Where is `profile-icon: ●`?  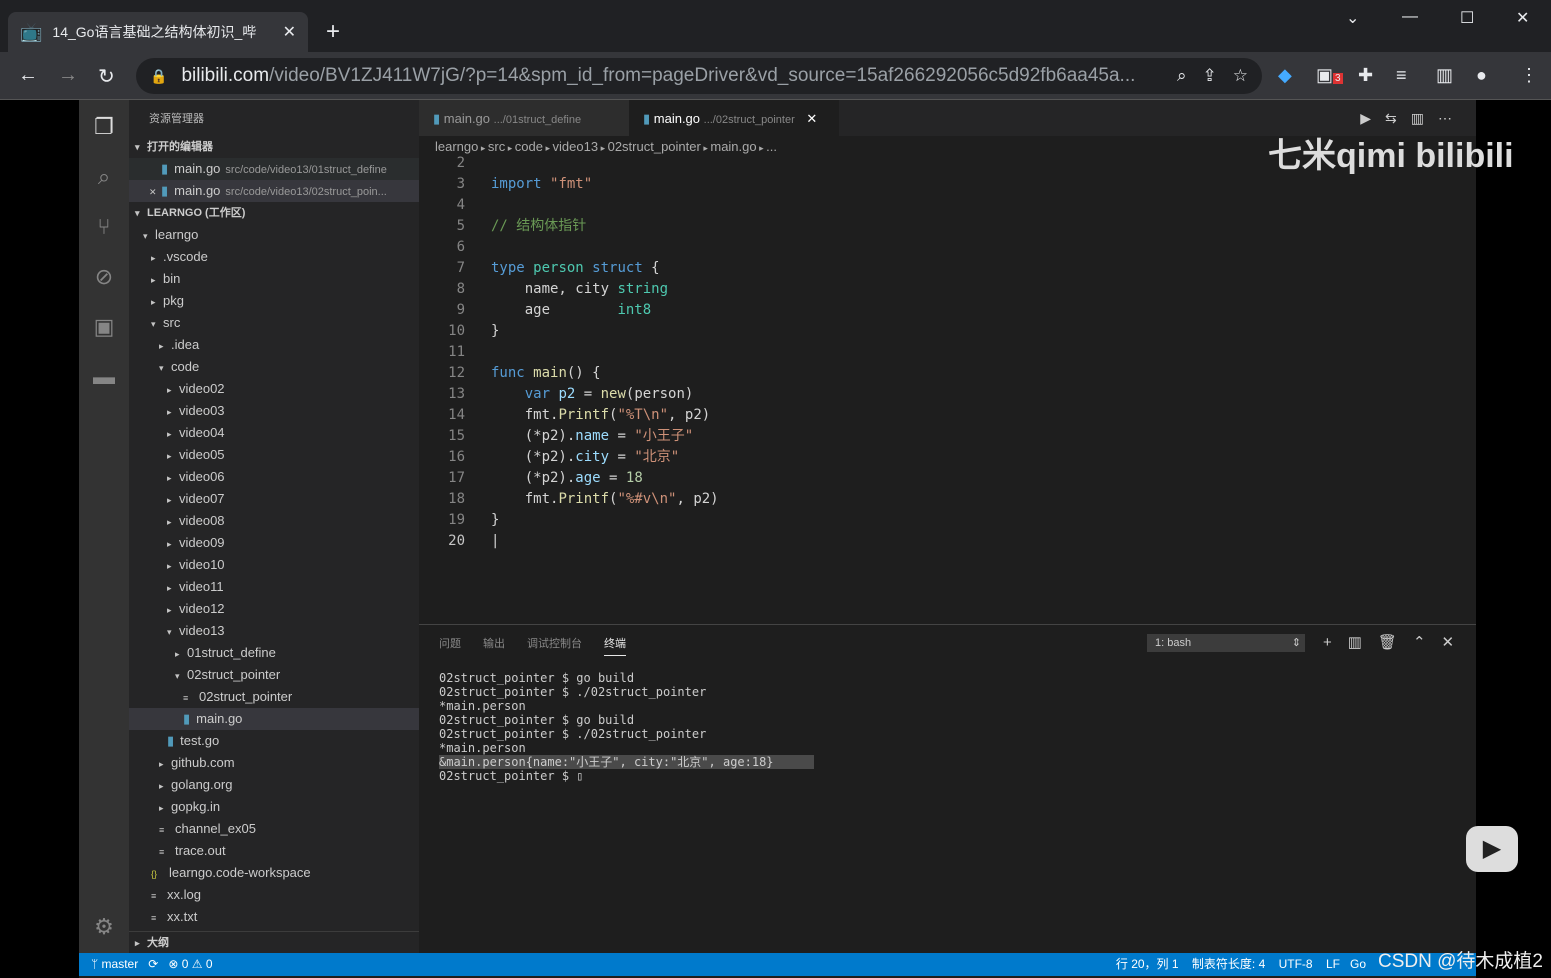
profile-icon: ● is located at coordinates (1481, 75).